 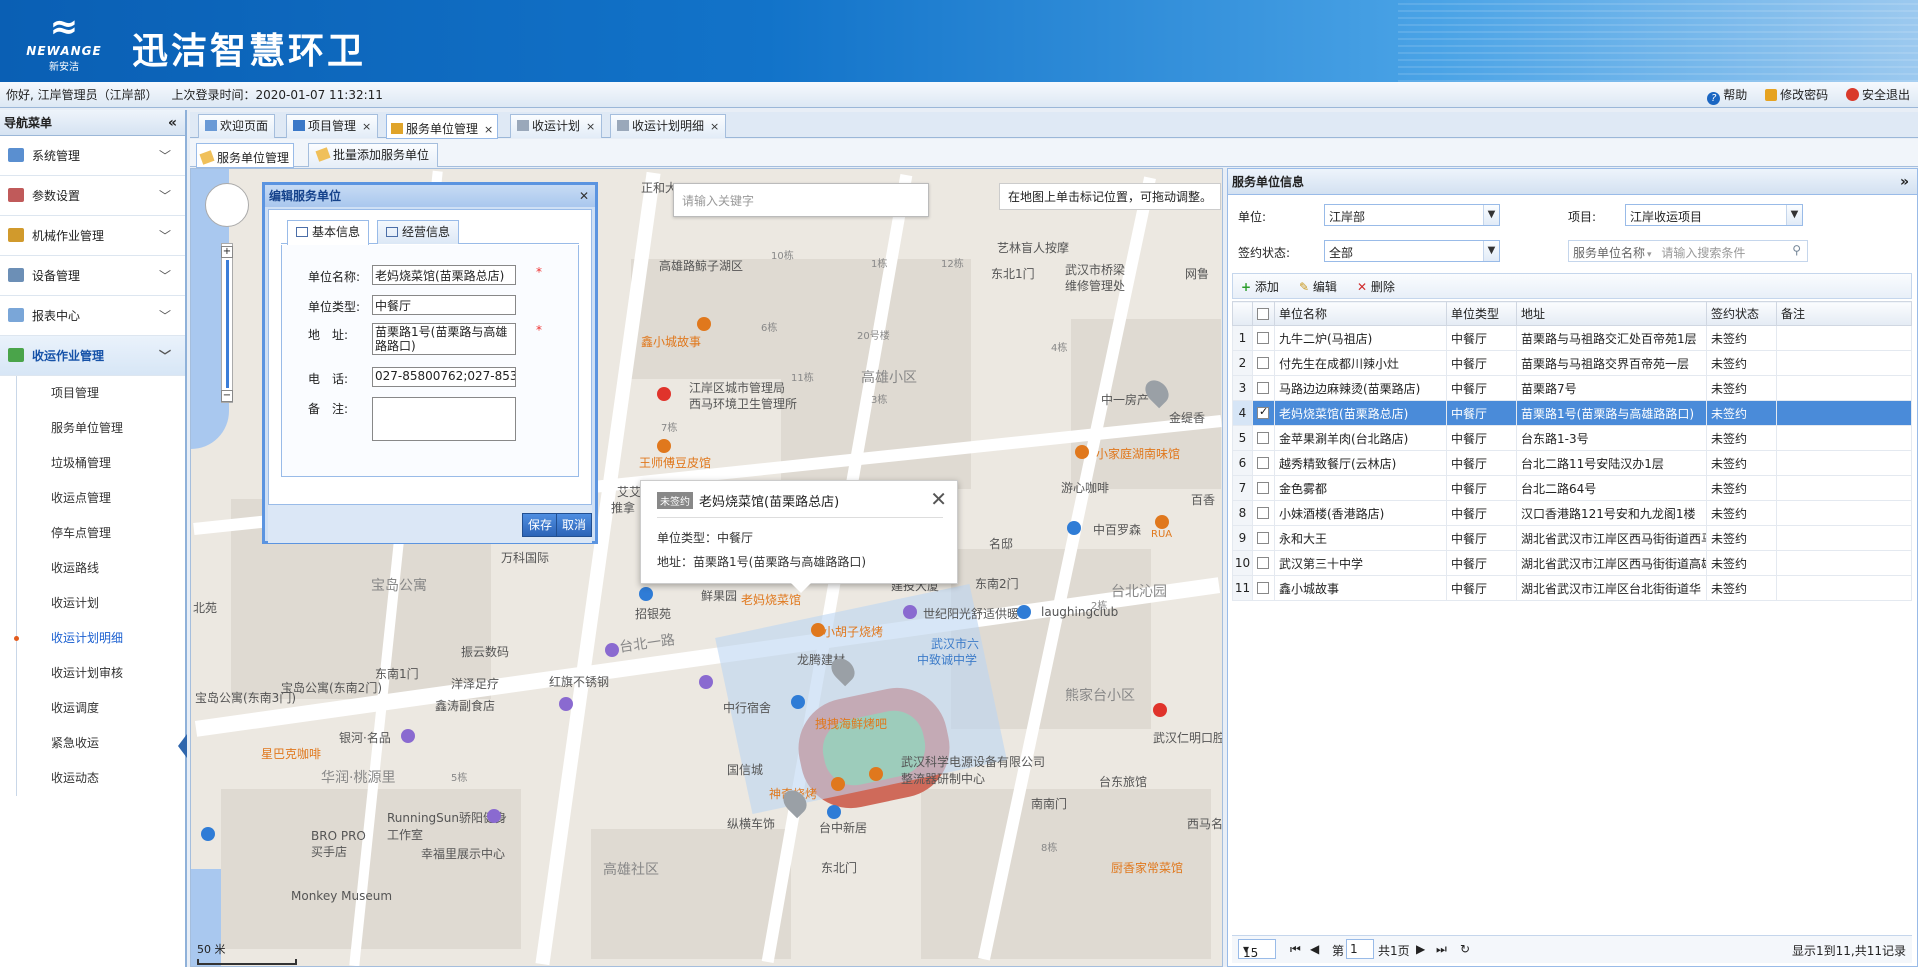 I want to click on table-row: 8 小妹酒楼(香港路店) 中餐厅 汉口香港路121号安和九龙阁1楼 未签约, so click(x=1572, y=513).